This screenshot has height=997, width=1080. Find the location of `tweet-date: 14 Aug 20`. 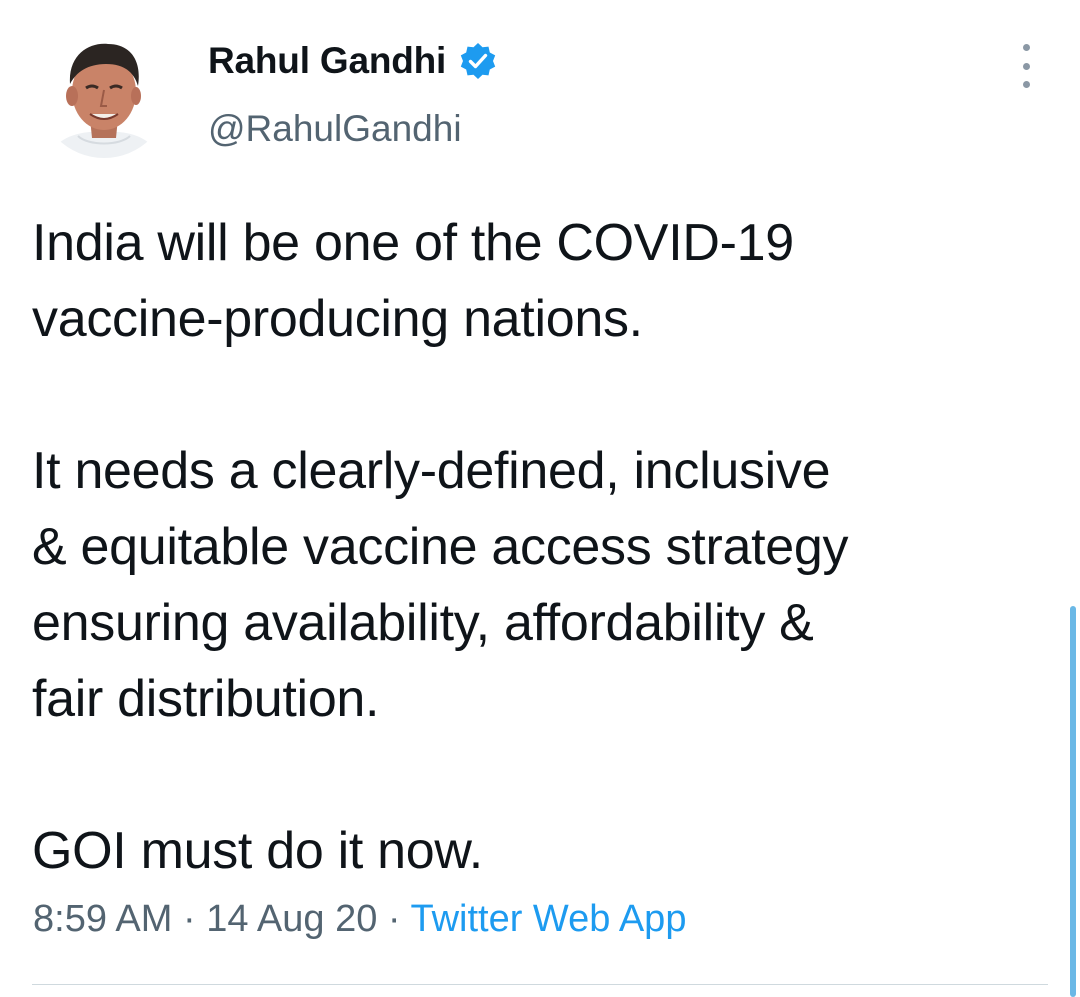

tweet-date: 14 Aug 20 is located at coordinates (291, 919).